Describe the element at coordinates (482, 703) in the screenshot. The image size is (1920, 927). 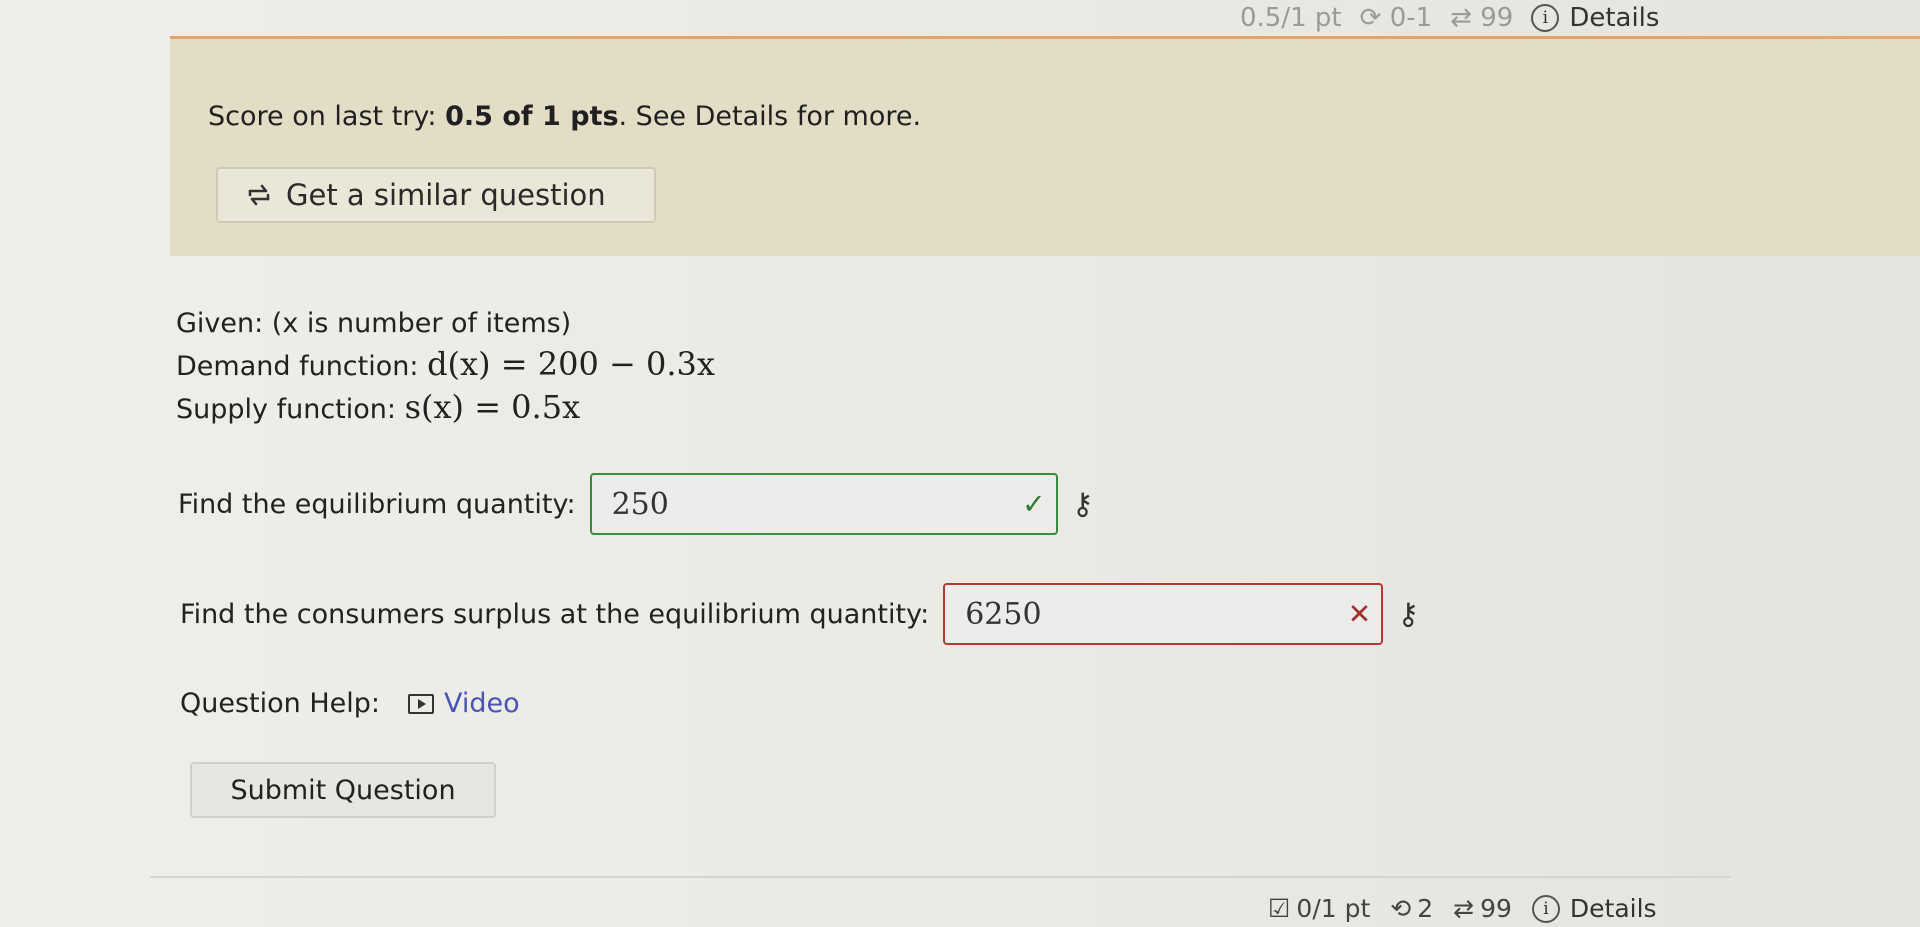
I see `video-label: Video` at that location.